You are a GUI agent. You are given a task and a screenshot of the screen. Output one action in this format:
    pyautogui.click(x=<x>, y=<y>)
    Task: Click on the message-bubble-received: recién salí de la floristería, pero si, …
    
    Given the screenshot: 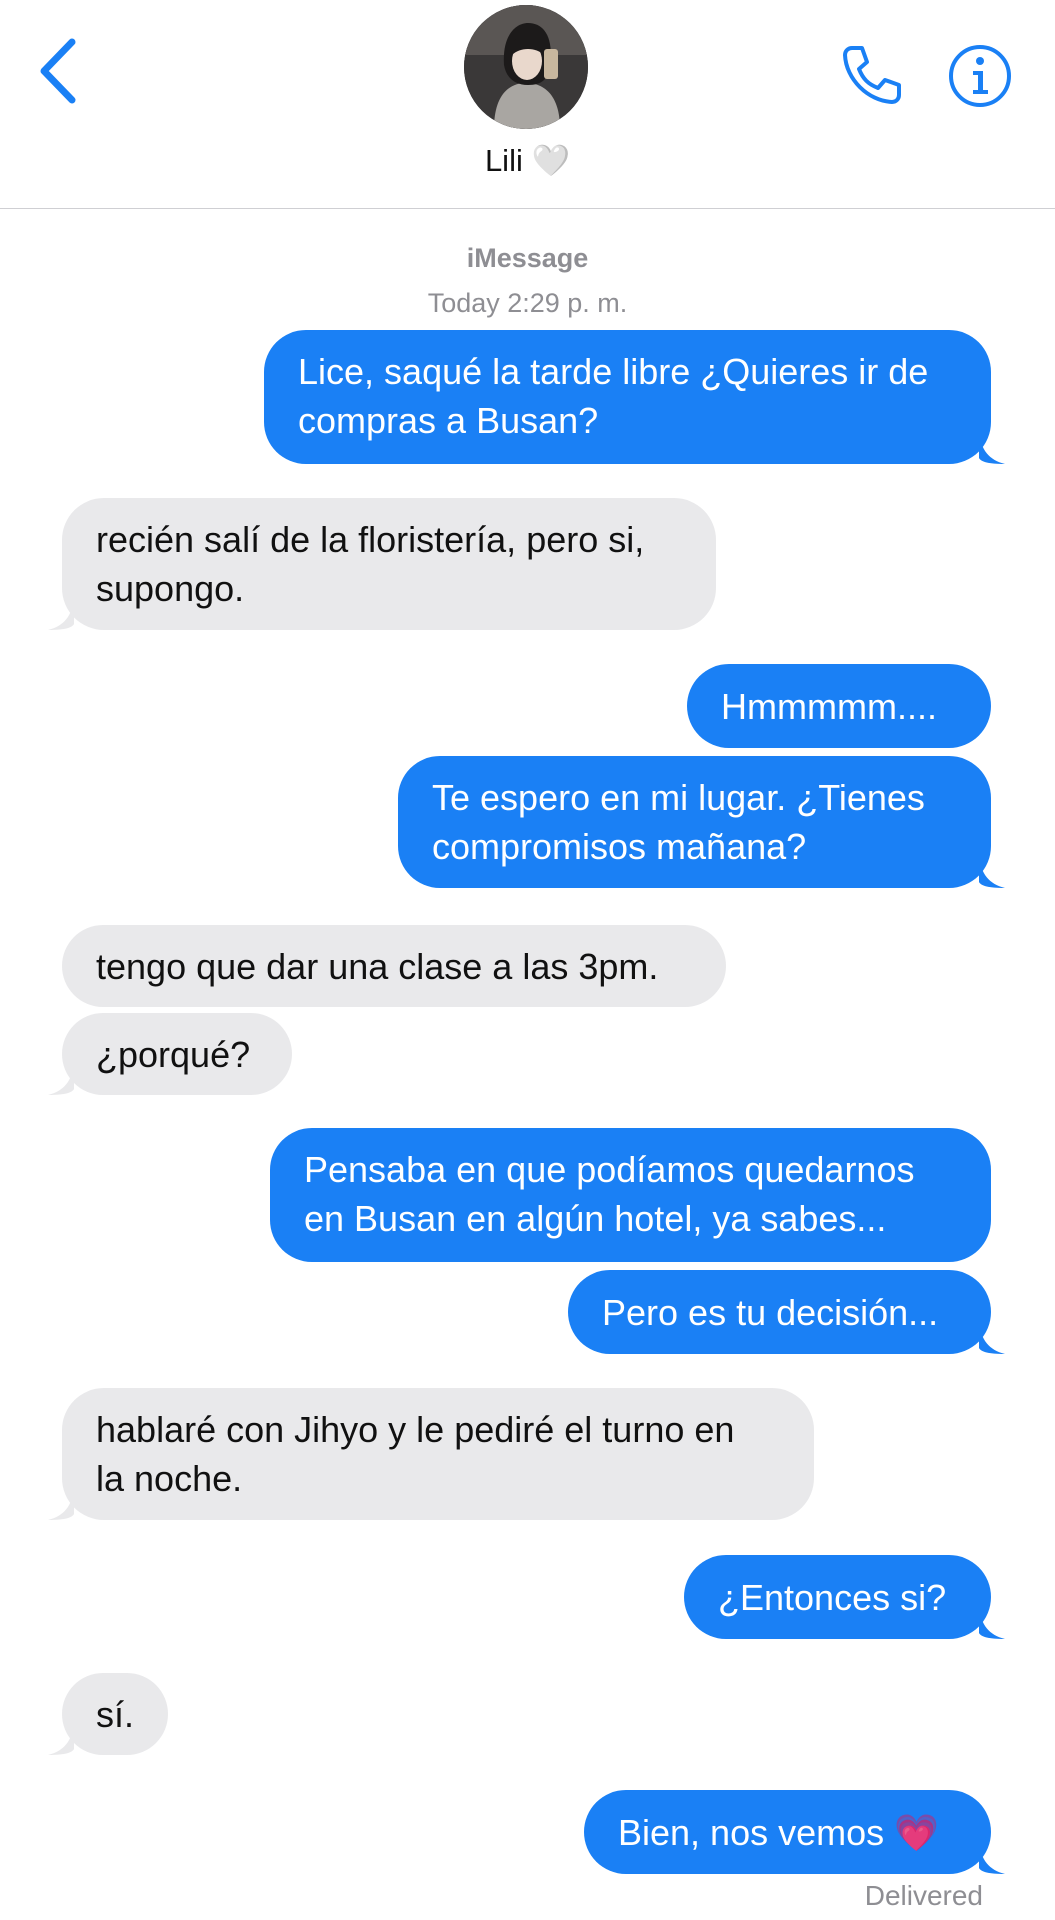 What is the action you would take?
    pyautogui.click(x=382, y=564)
    